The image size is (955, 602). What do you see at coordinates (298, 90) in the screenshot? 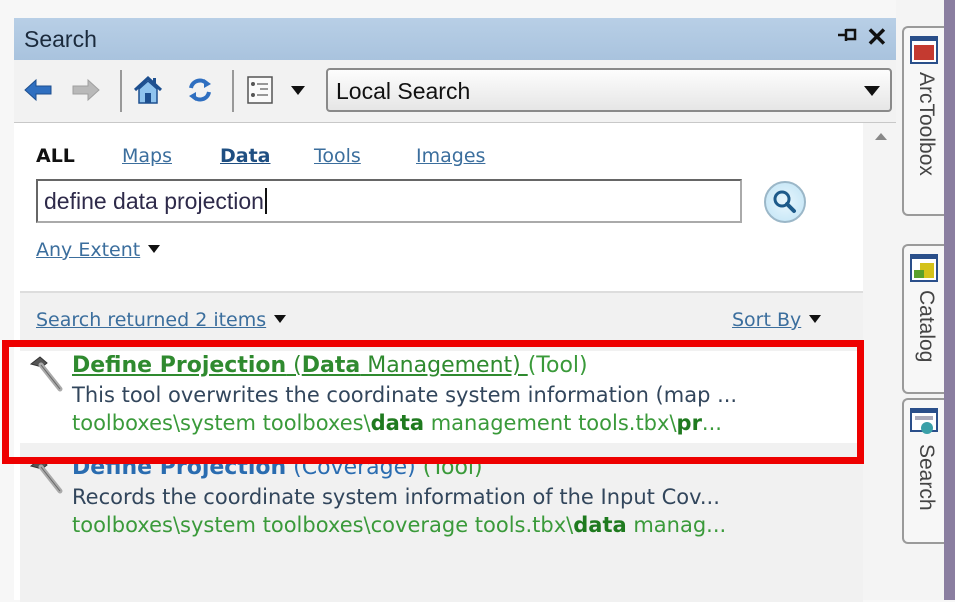
I see `options-dropdown-arrow` at bounding box center [298, 90].